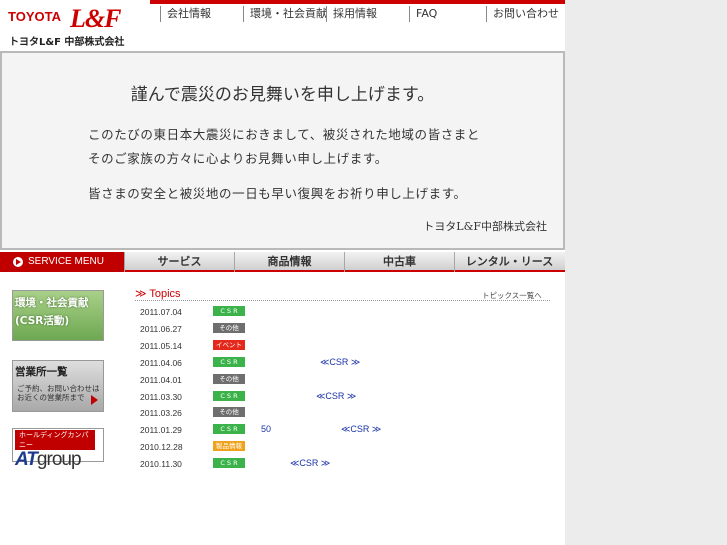 Image resolution: width=727 pixels, height=545 pixels. Describe the element at coordinates (201, 14) in the screenshot. I see `nav-company-info: 会社情報` at that location.